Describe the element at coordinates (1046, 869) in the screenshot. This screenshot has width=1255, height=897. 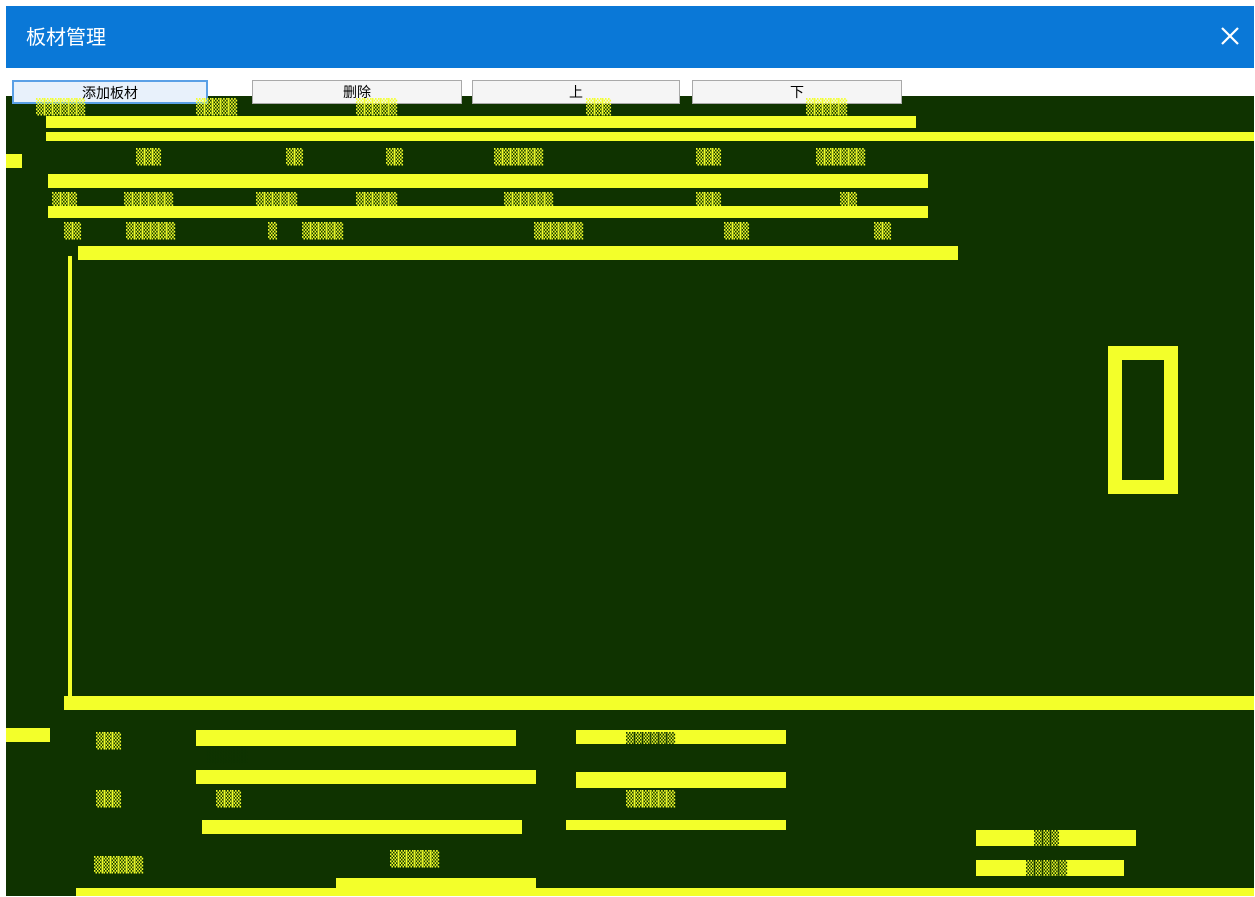
I see `cancel-button-label: ▒▒▒▒▒` at that location.